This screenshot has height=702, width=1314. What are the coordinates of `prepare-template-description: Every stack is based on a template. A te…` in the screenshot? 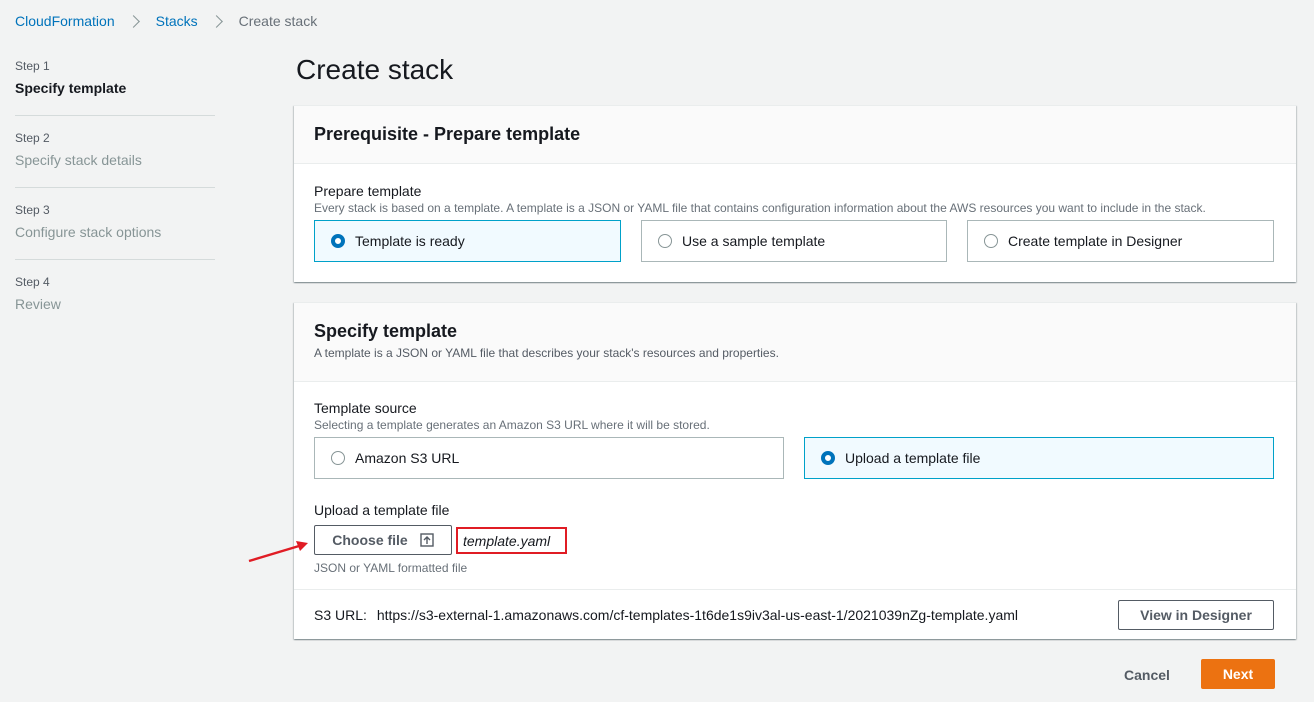 It's located at (760, 208).